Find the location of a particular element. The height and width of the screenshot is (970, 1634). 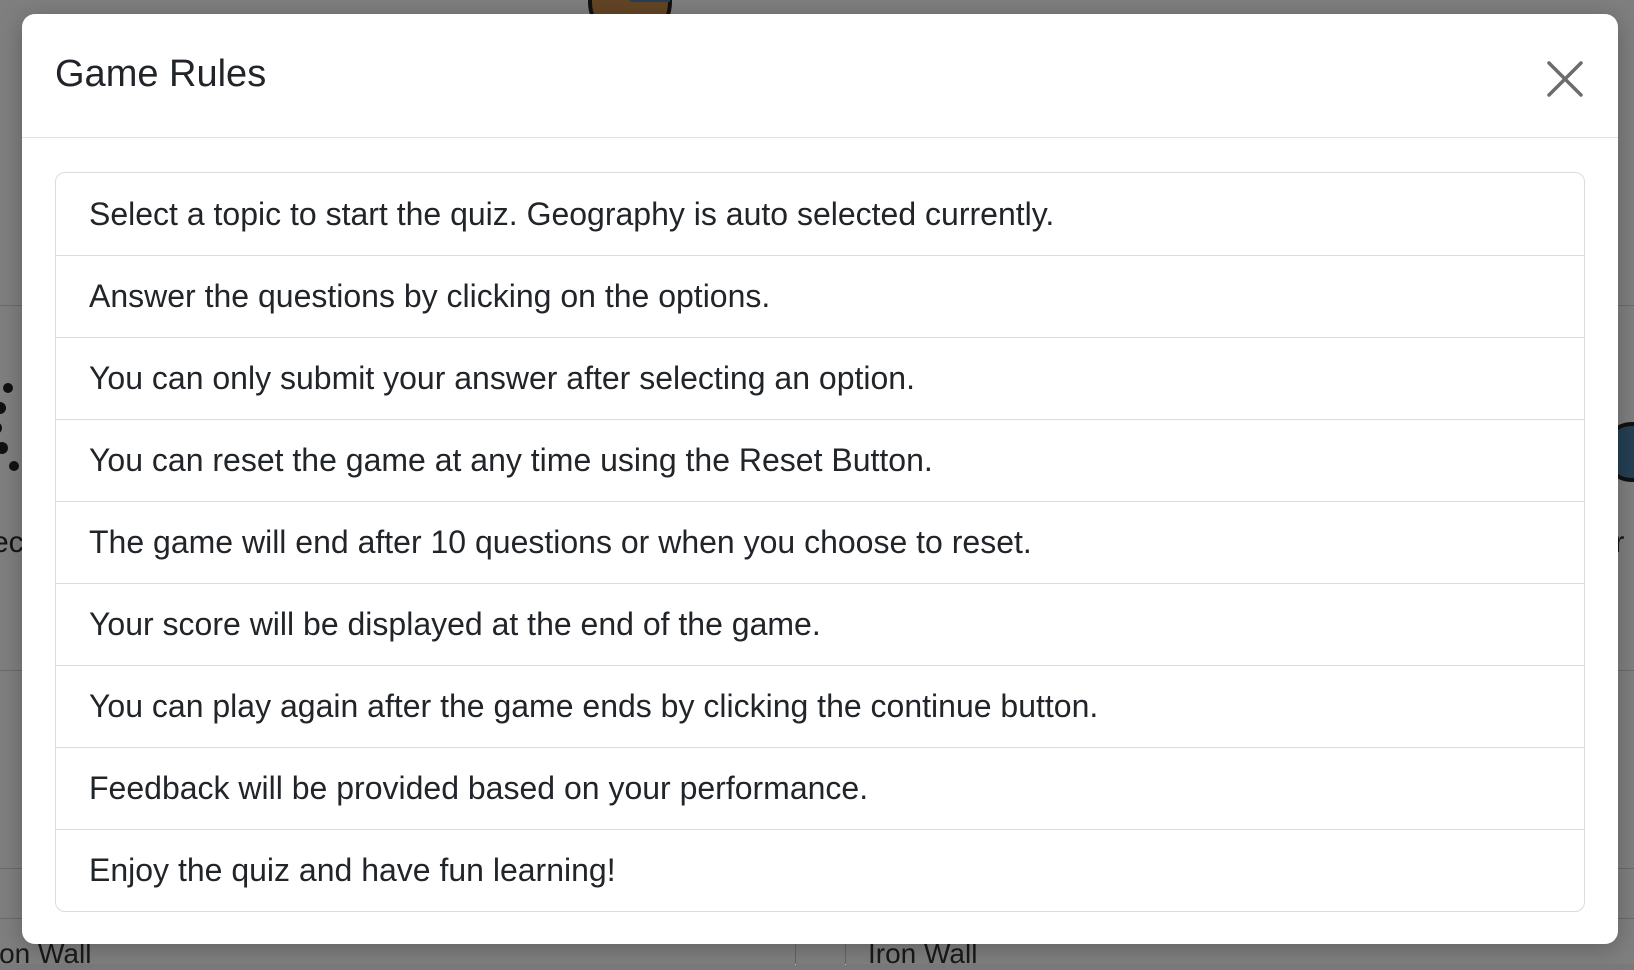

rule-item: Enjoy the quiz and have fun learning! is located at coordinates (820, 870).